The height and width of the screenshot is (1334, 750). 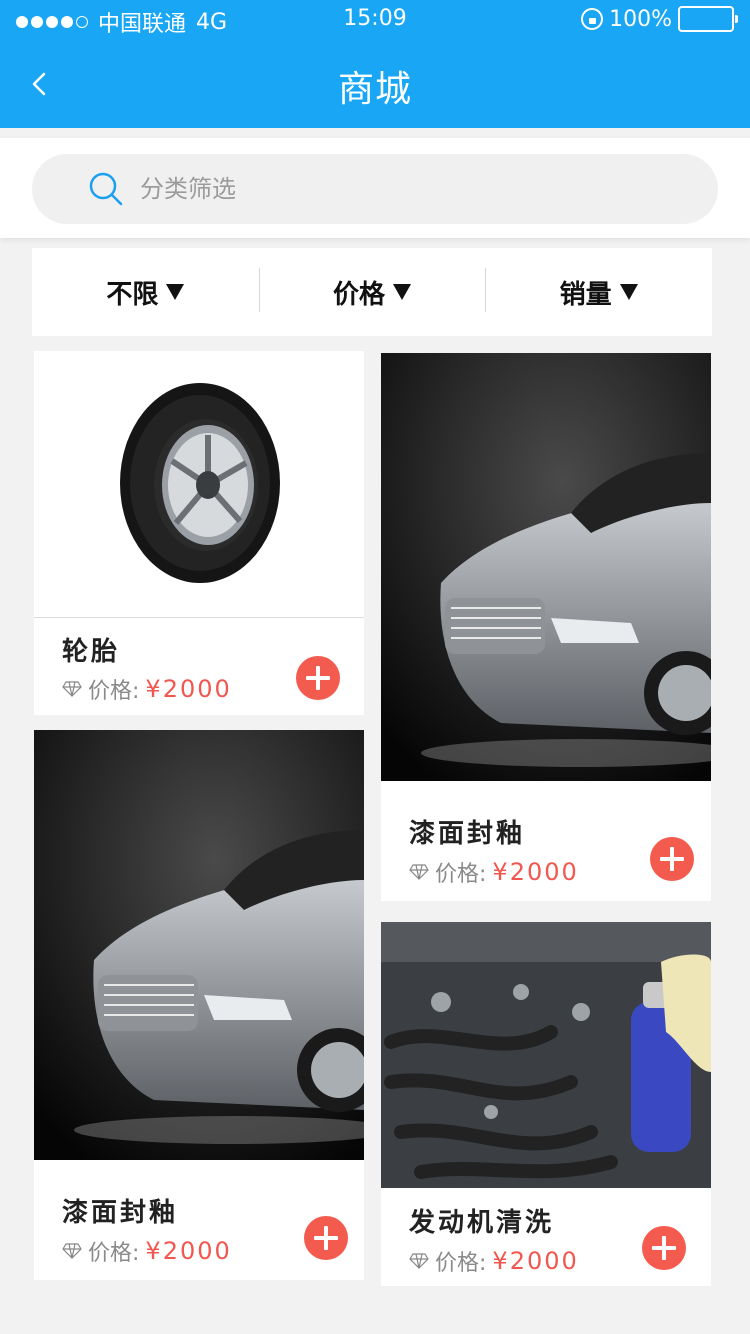 I want to click on product-card: 发动机清洗 价格: ¥2000, so click(x=546, y=1104).